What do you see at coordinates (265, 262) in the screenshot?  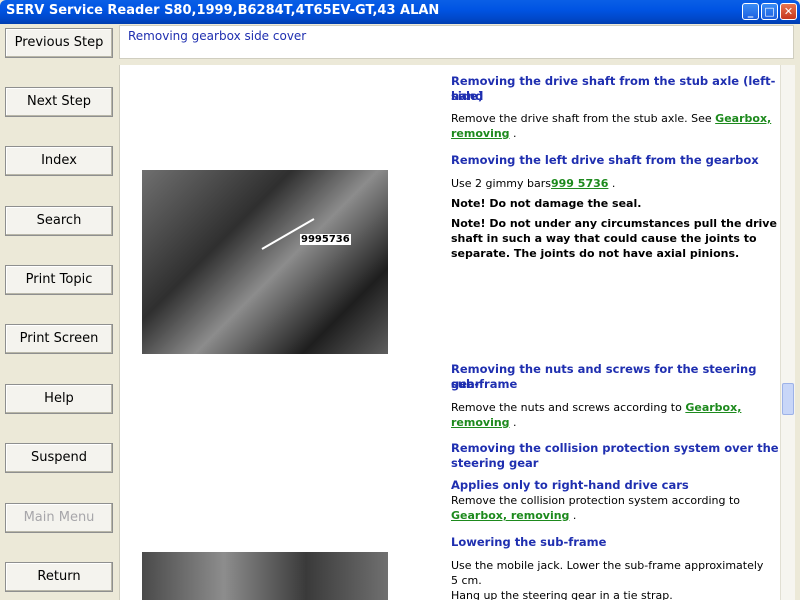 I see `gearbox-photo: 9995736` at bounding box center [265, 262].